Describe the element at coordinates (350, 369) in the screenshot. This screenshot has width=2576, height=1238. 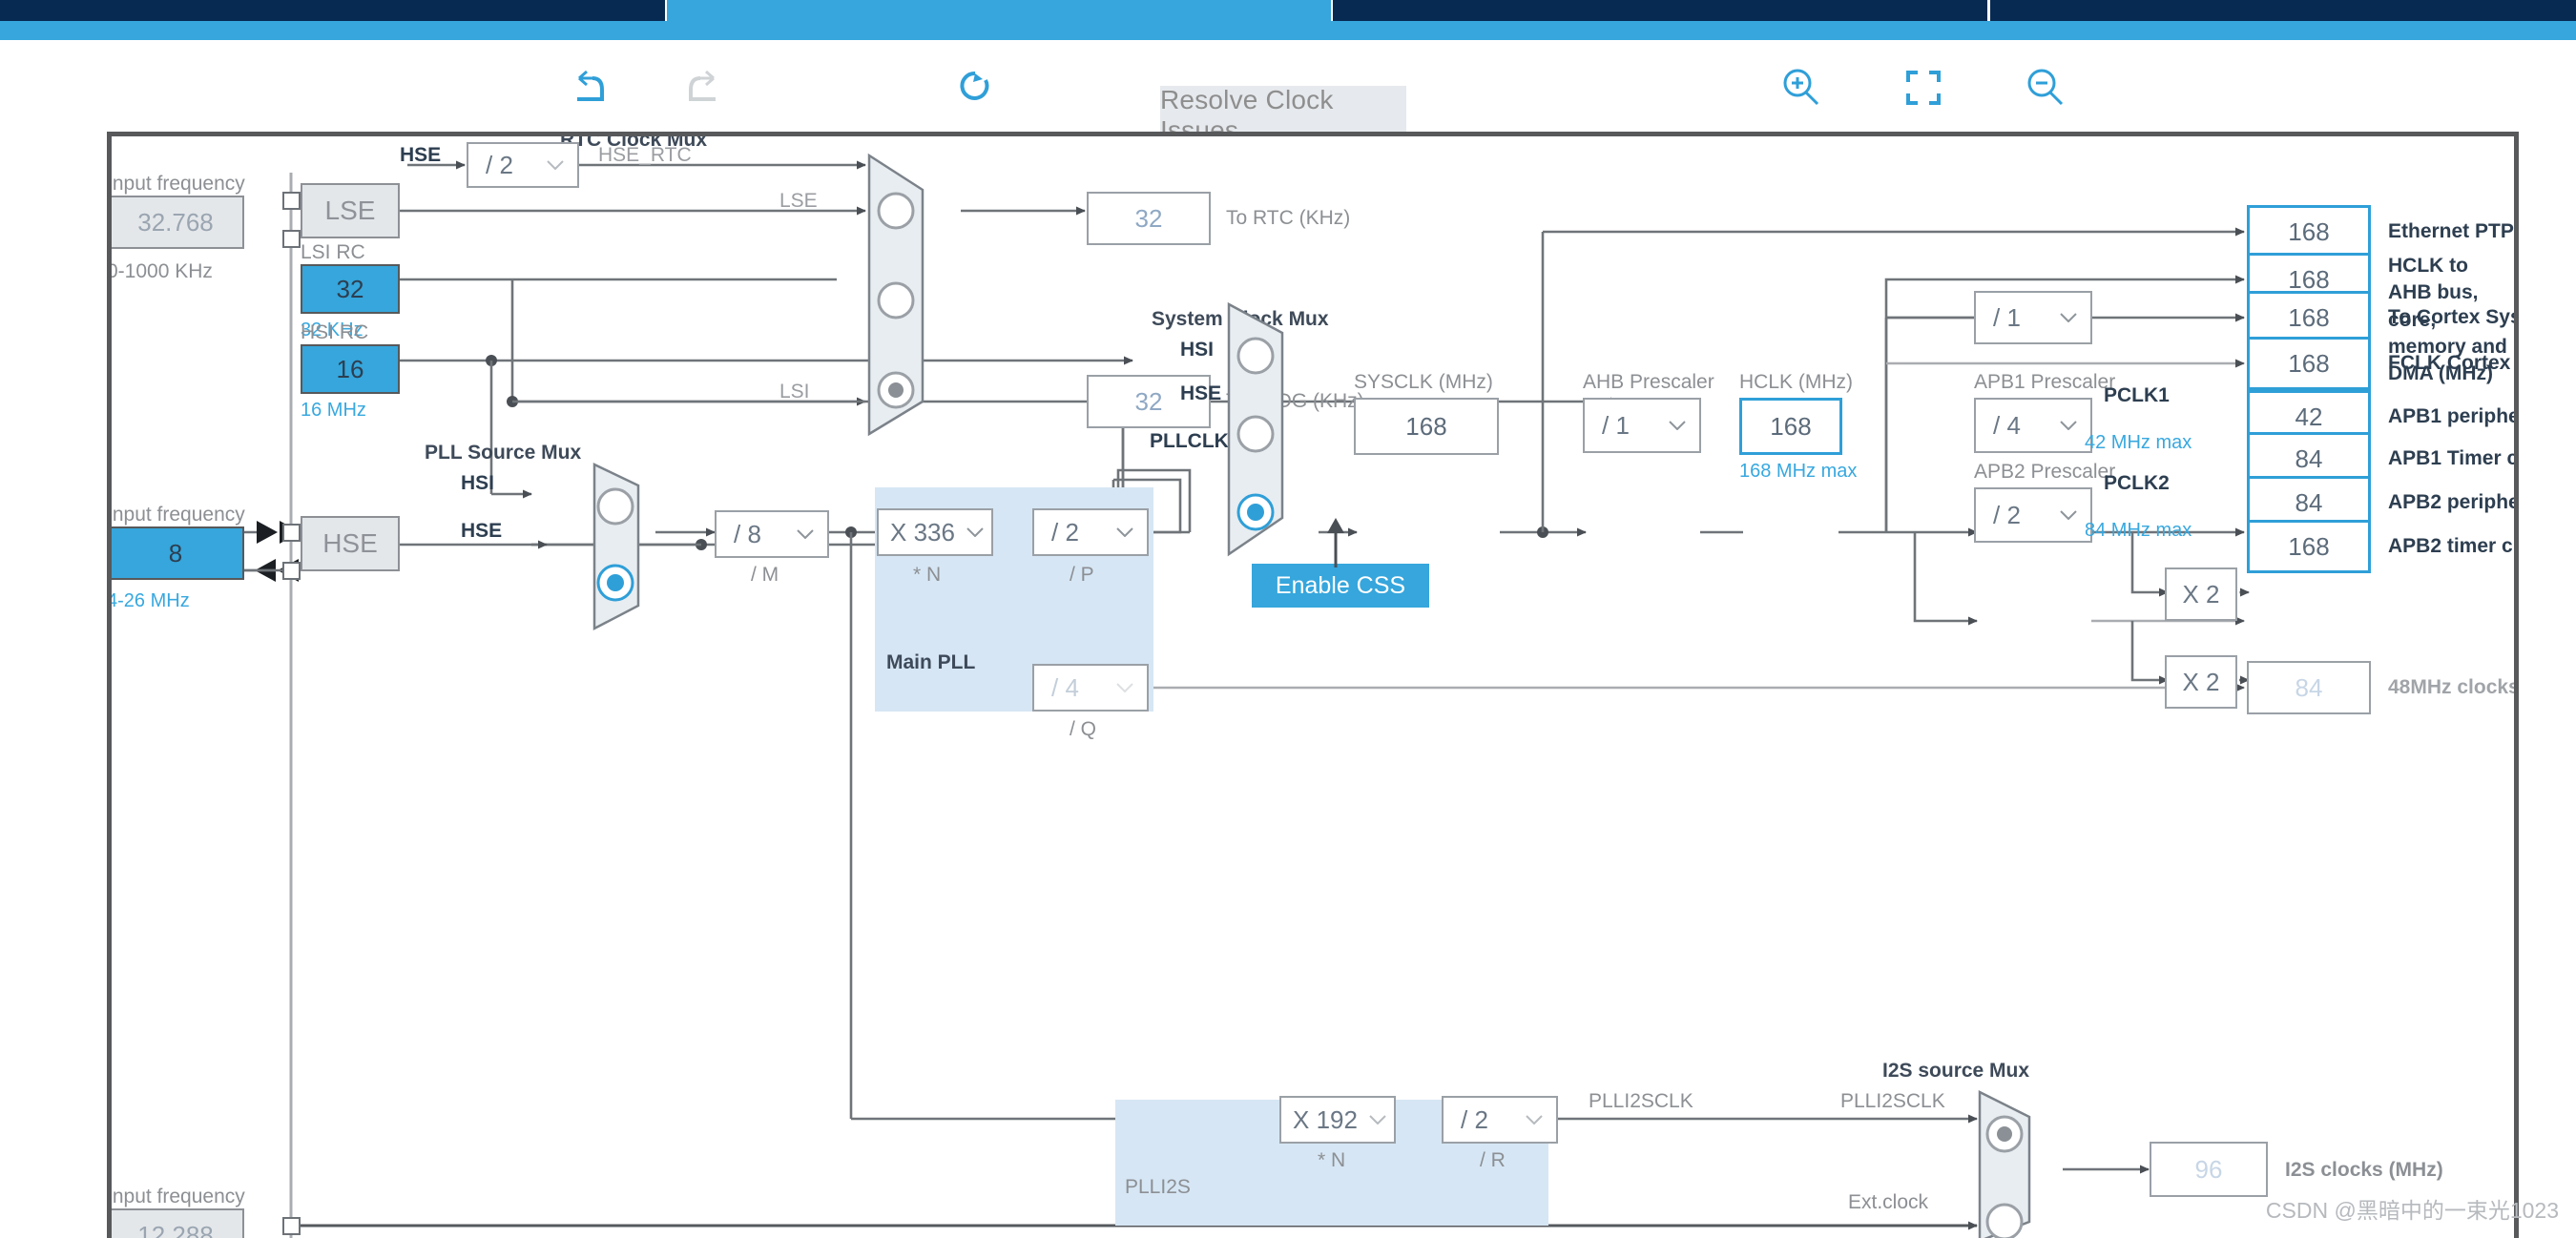
I see `hsi-rc-value: 16` at that location.